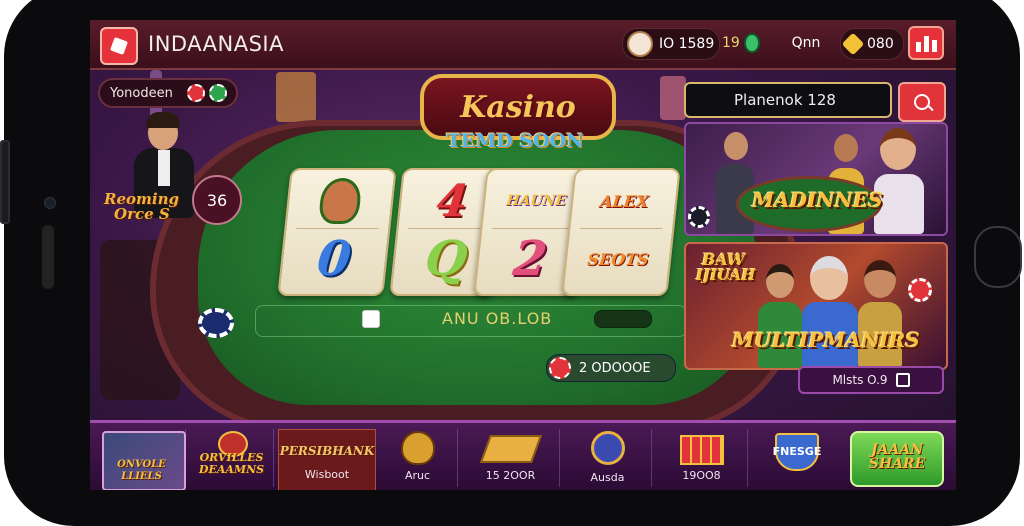 The width and height of the screenshot is (1024, 526). What do you see at coordinates (515, 141) in the screenshot?
I see `kasino-subtitle: TEMD SOON` at bounding box center [515, 141].